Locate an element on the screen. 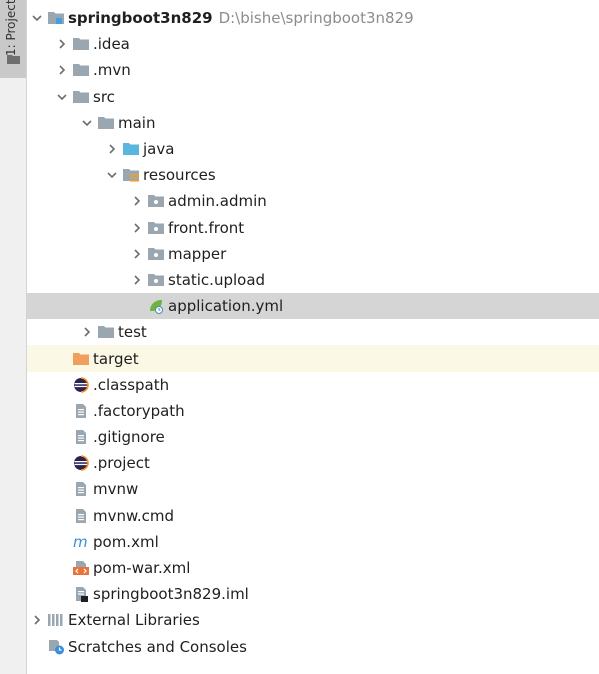  project-tool-tab: 1: Project is located at coordinates (13, 39).